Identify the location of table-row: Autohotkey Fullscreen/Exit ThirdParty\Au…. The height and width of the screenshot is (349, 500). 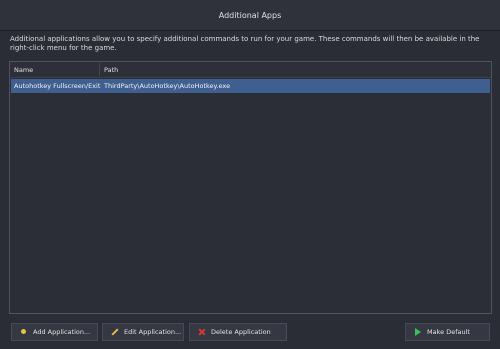
(250, 86).